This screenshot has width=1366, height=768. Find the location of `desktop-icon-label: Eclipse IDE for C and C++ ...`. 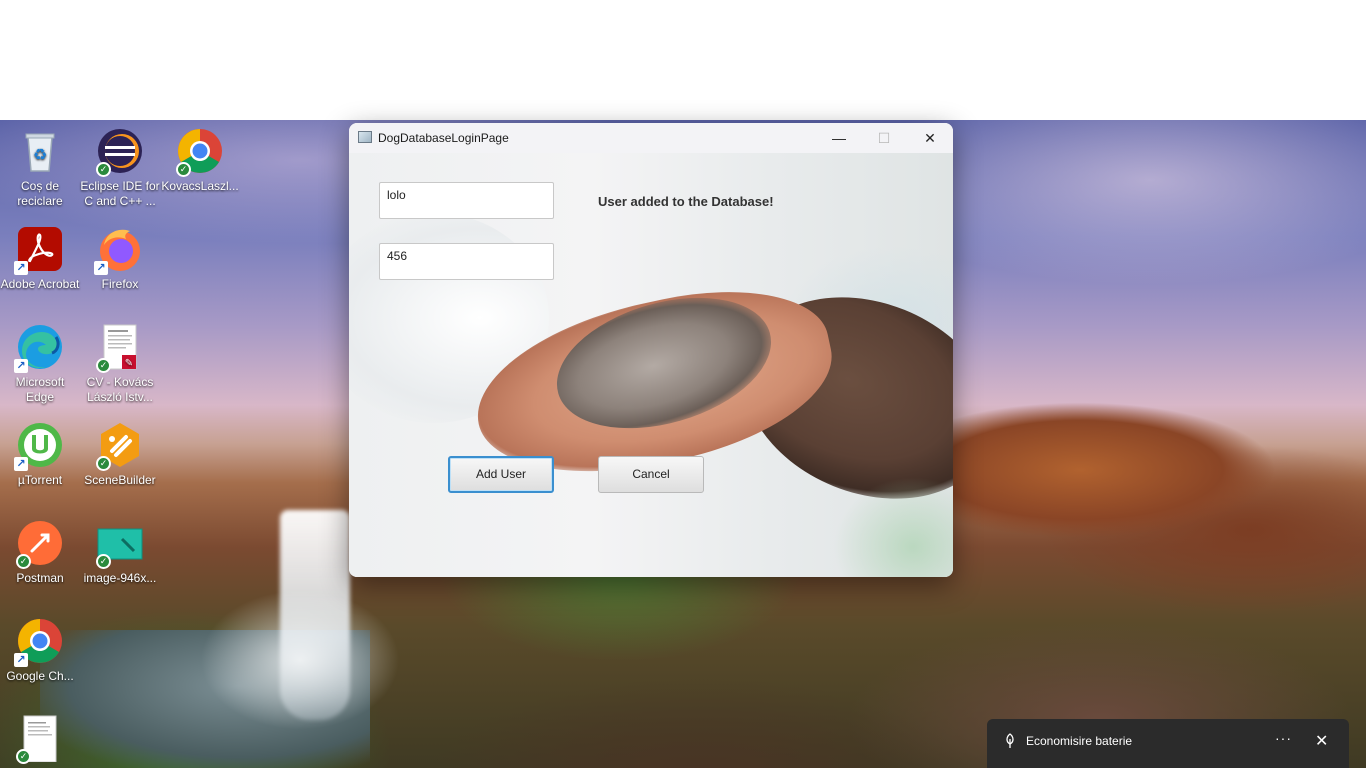

desktop-icon-label: Eclipse IDE for C and C++ ... is located at coordinates (120, 193).